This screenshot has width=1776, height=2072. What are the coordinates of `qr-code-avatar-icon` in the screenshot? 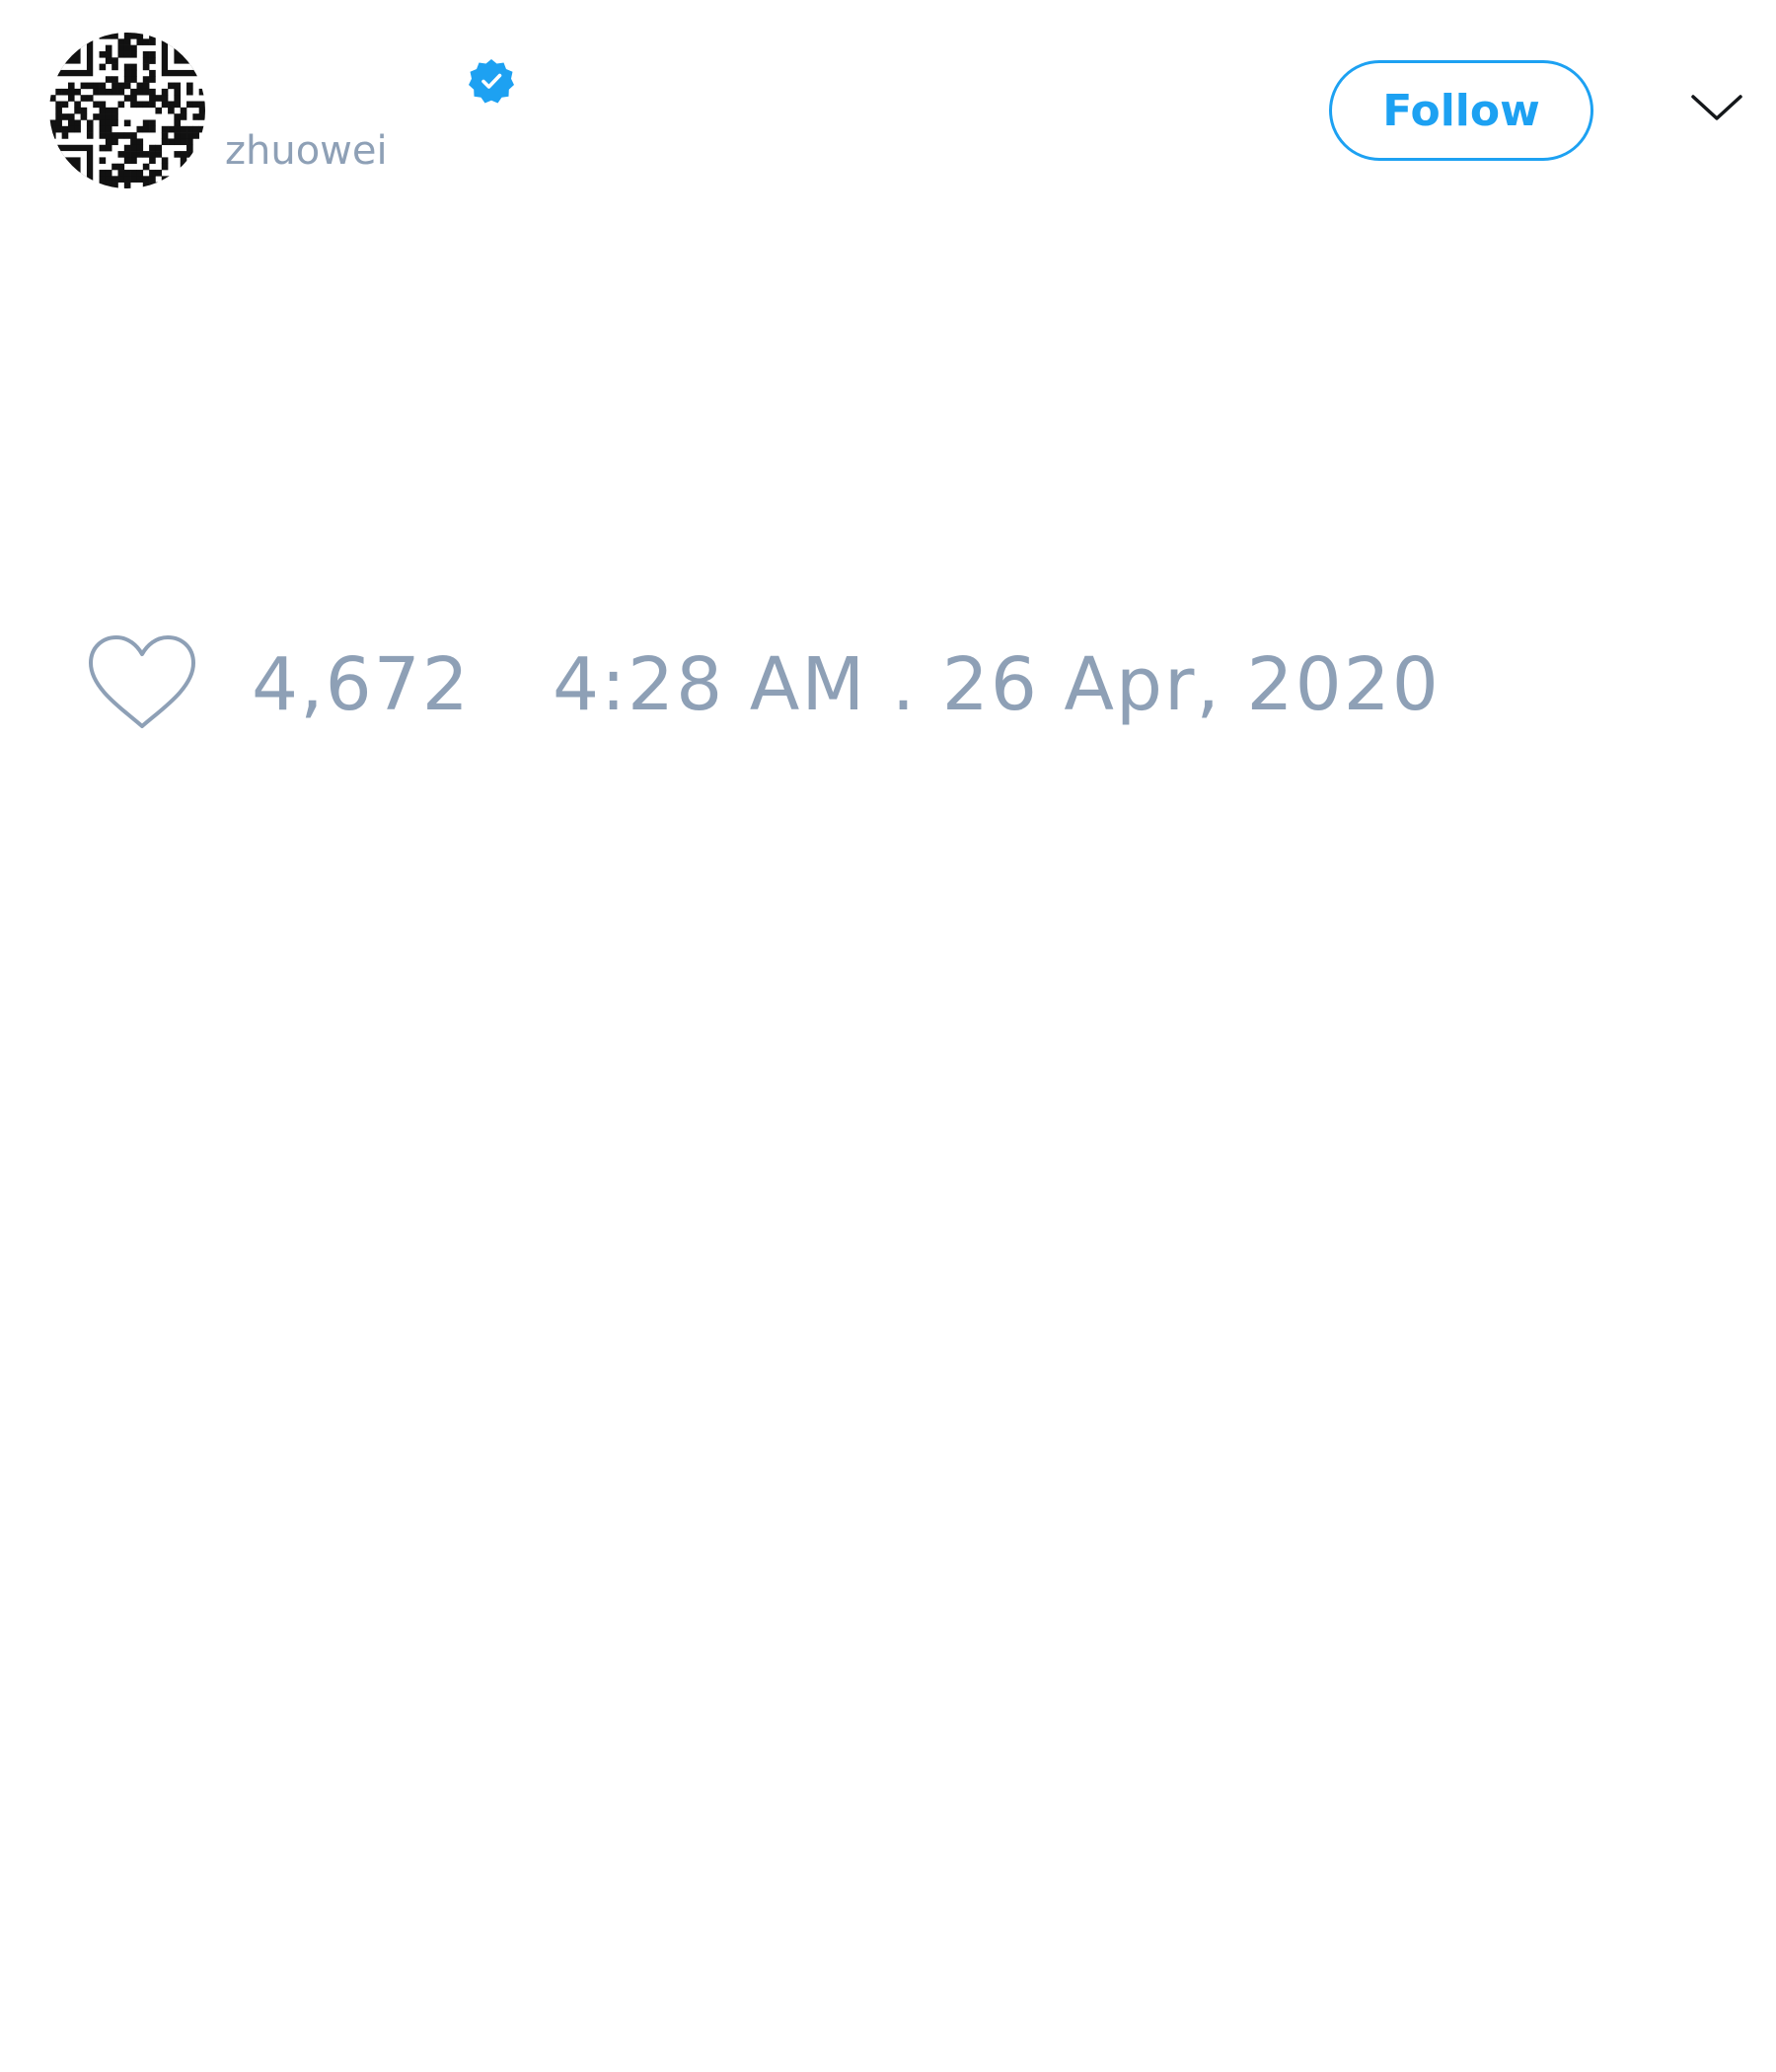 It's located at (127, 111).